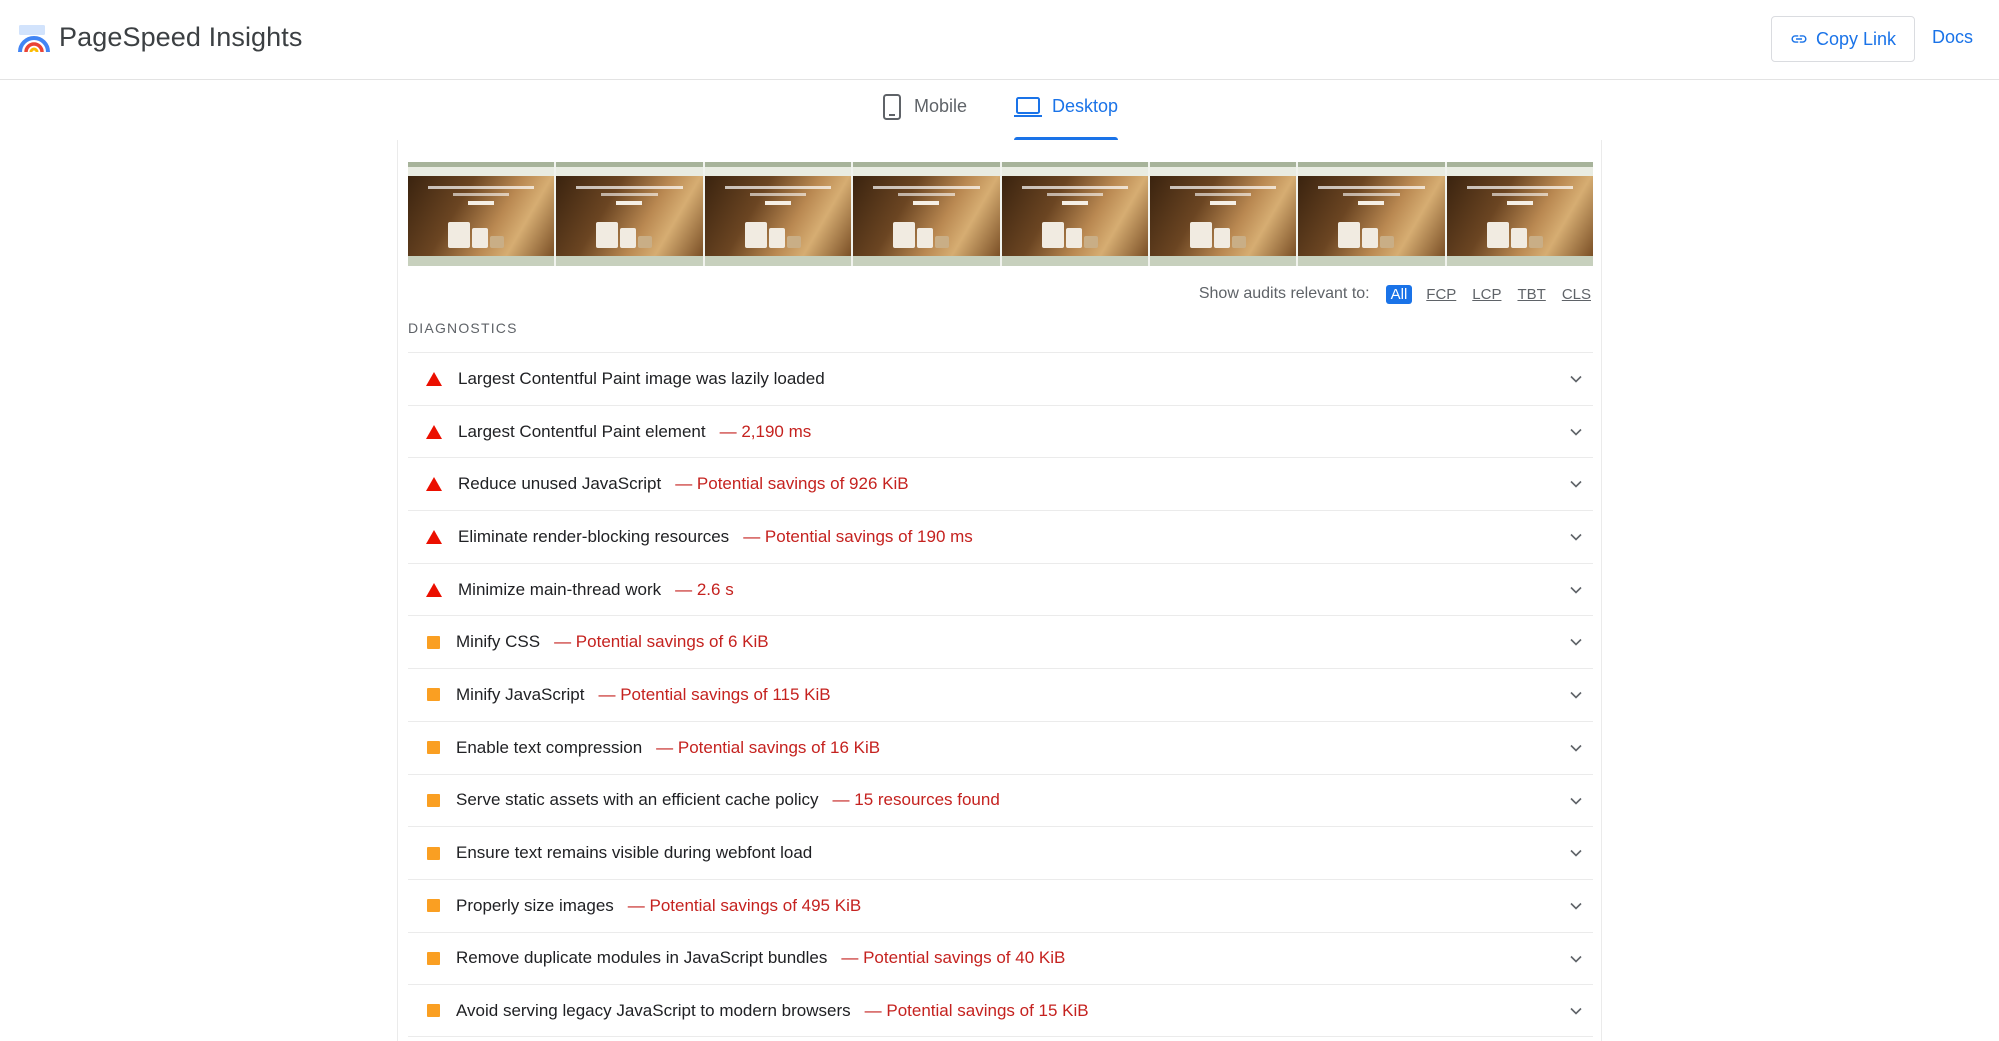 The height and width of the screenshot is (1041, 1999). Describe the element at coordinates (1000, 214) in the screenshot. I see `filmstrip` at that location.